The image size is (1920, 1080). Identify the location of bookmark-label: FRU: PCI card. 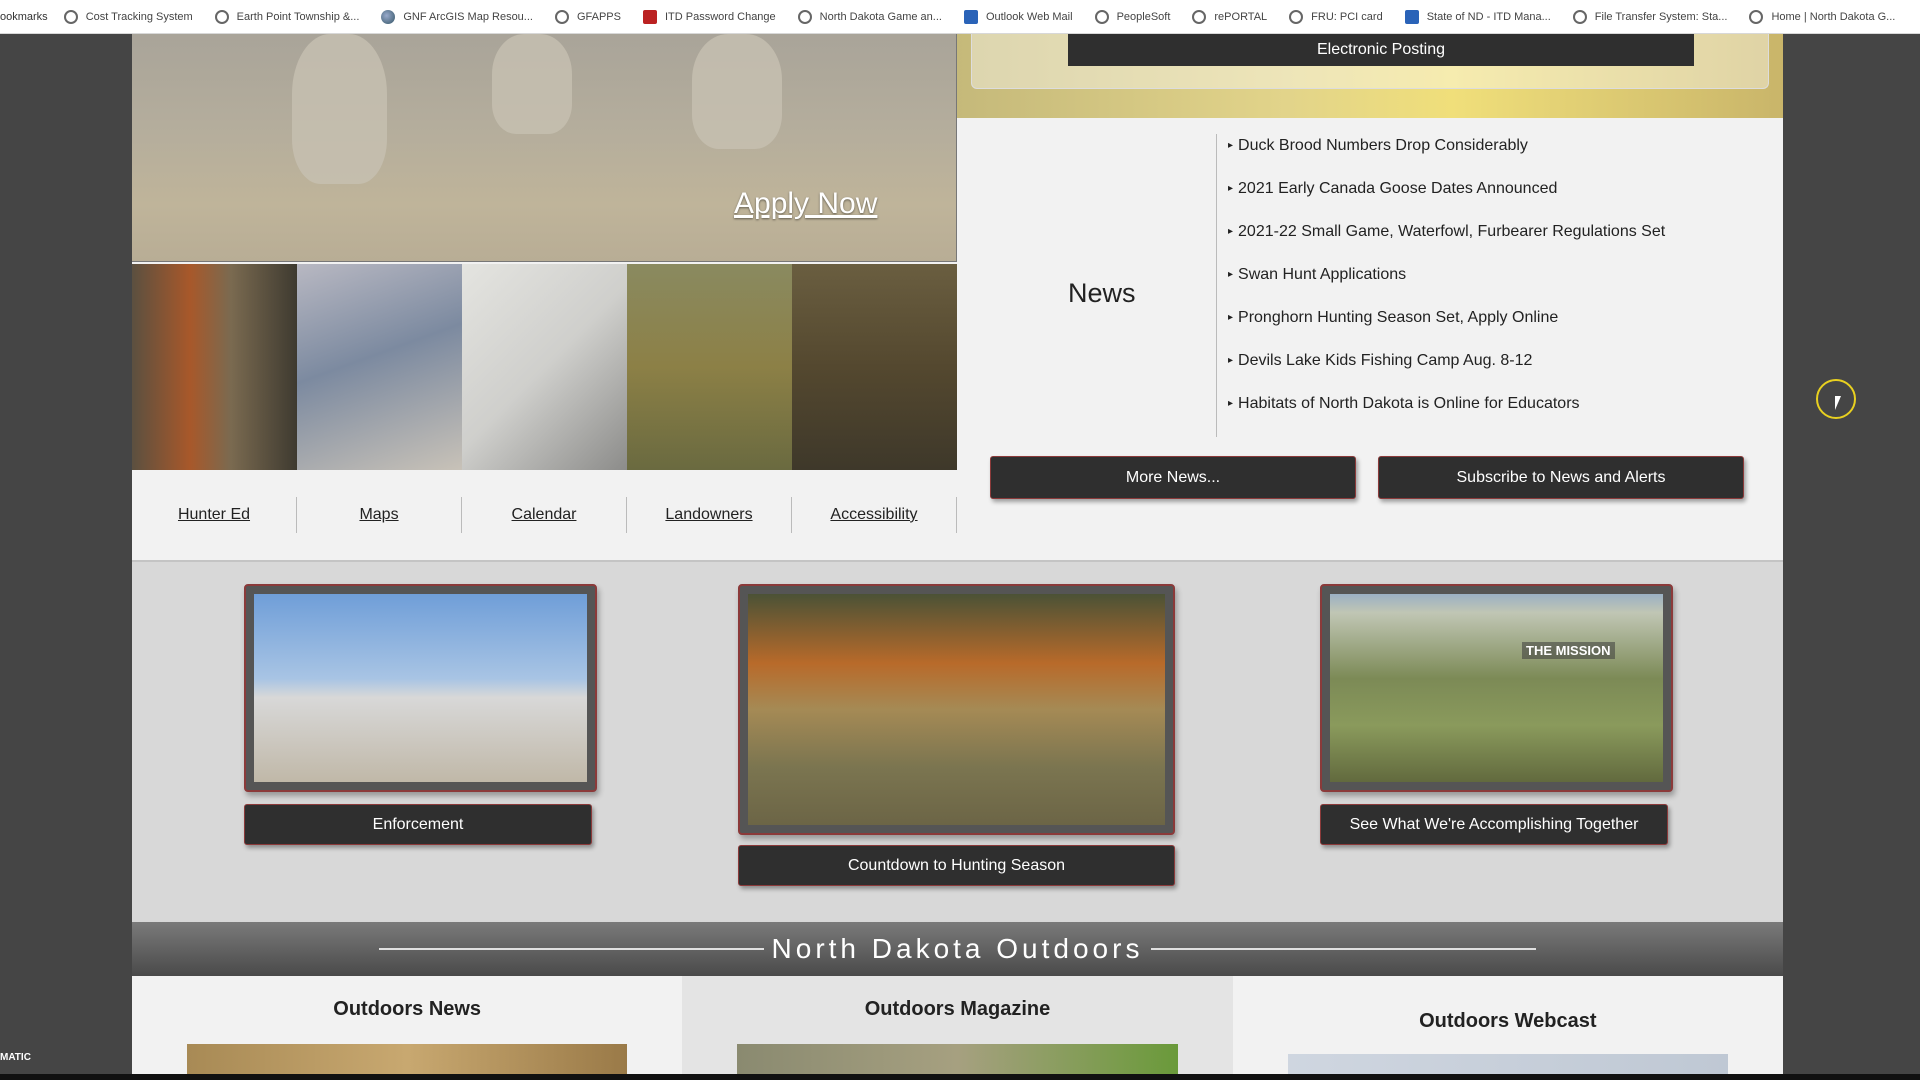
(1347, 16).